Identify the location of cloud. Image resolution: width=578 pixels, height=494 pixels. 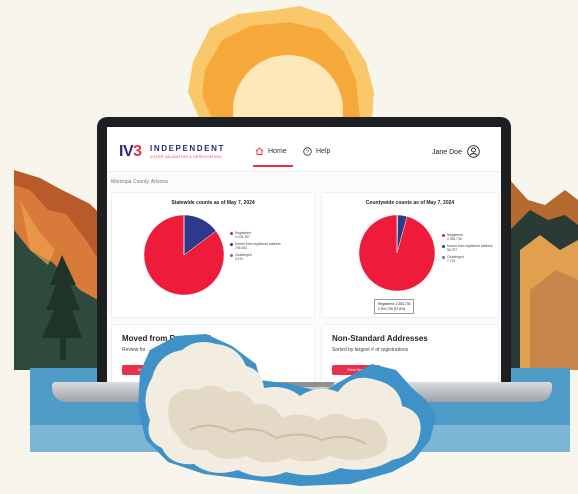
(283, 409).